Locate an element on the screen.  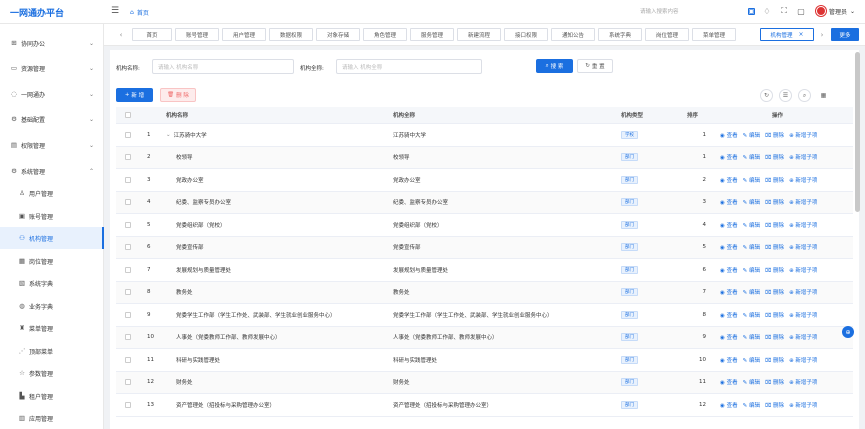
columns-icon: ☰ is located at coordinates (785, 95).